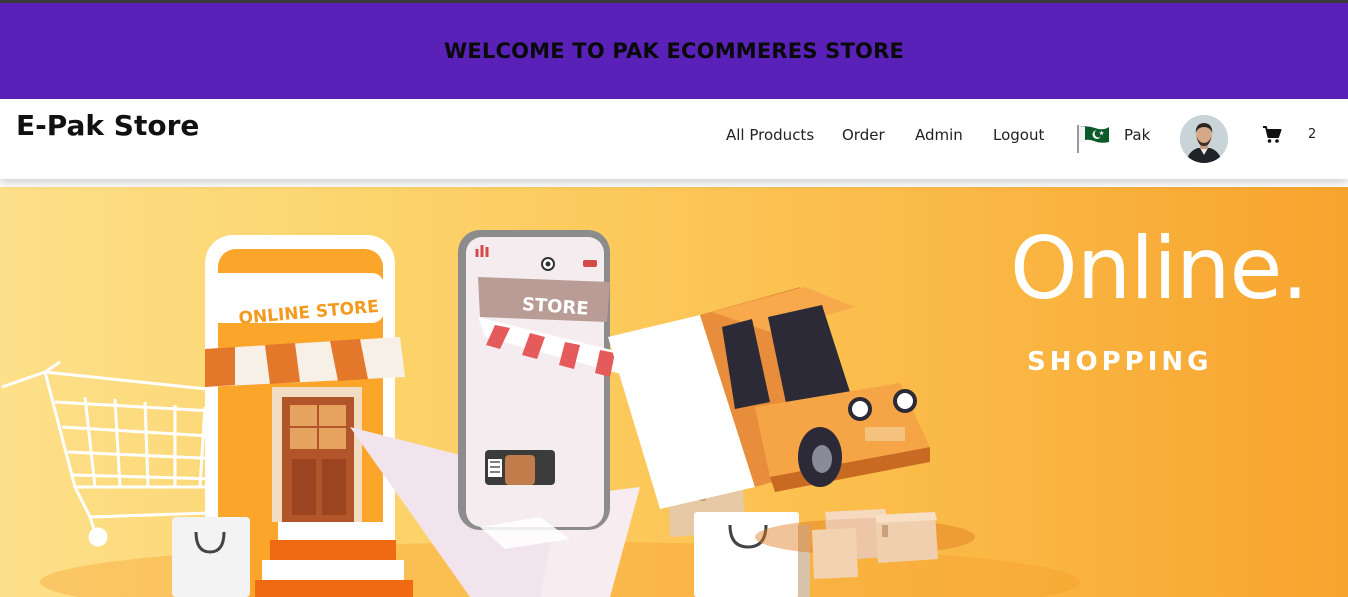 The height and width of the screenshot is (597, 1348). I want to click on pakistan-flag-icon, so click(1094, 138).